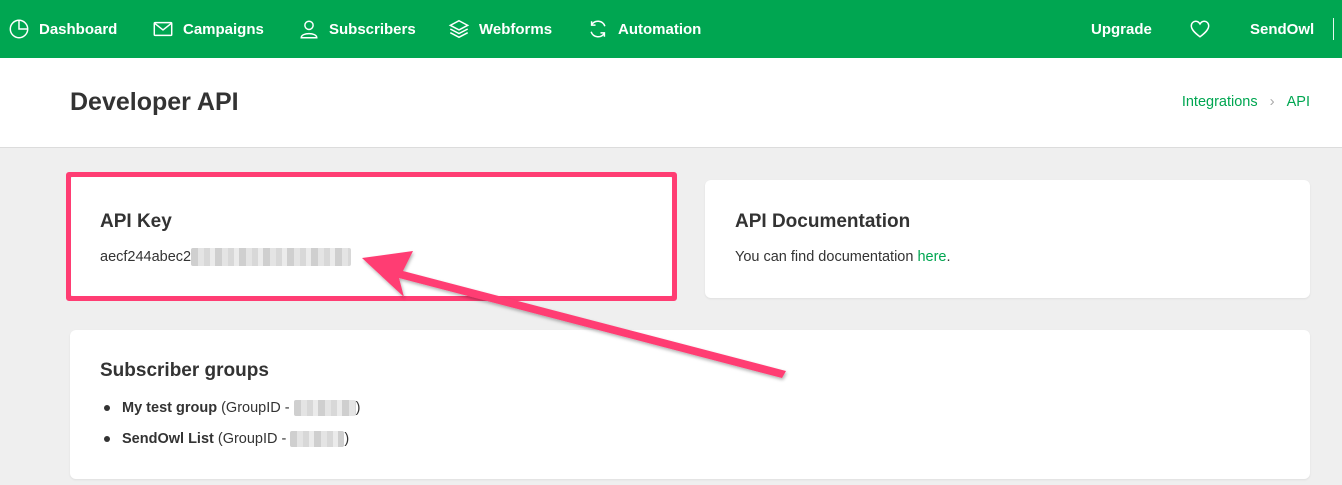 Image resolution: width=1342 pixels, height=485 pixels. Describe the element at coordinates (598, 29) in the screenshot. I see `refresh-icon` at that location.